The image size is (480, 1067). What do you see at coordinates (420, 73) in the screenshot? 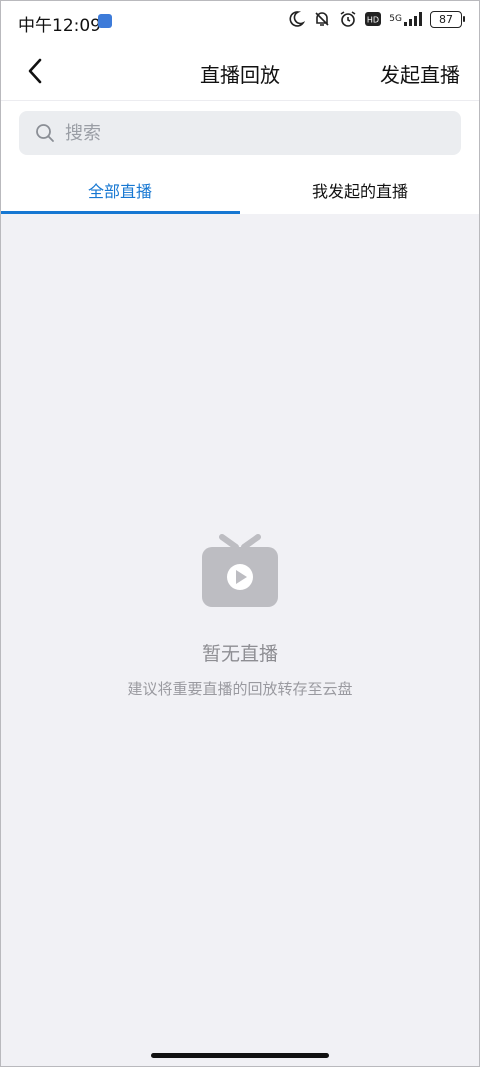
I see `start-live-button: 发起直播` at bounding box center [420, 73].